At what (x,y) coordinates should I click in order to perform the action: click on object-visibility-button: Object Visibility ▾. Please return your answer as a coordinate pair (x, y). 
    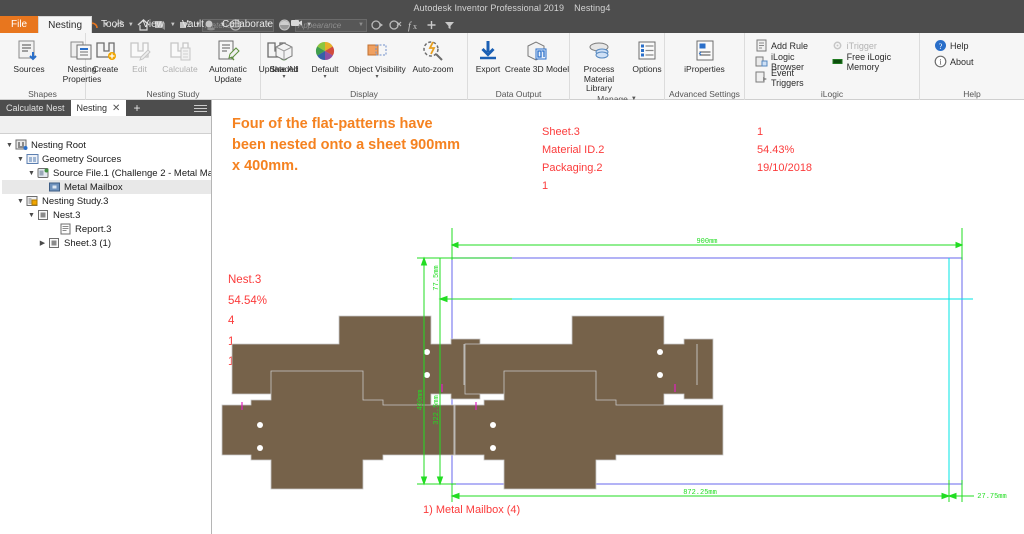
    Looking at the image, I should click on (377, 57).